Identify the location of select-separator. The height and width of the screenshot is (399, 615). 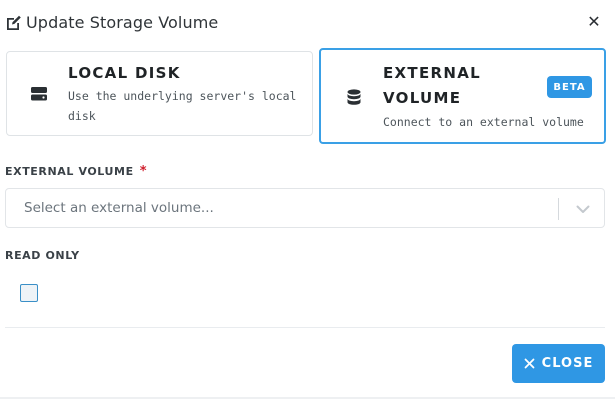
(558, 209).